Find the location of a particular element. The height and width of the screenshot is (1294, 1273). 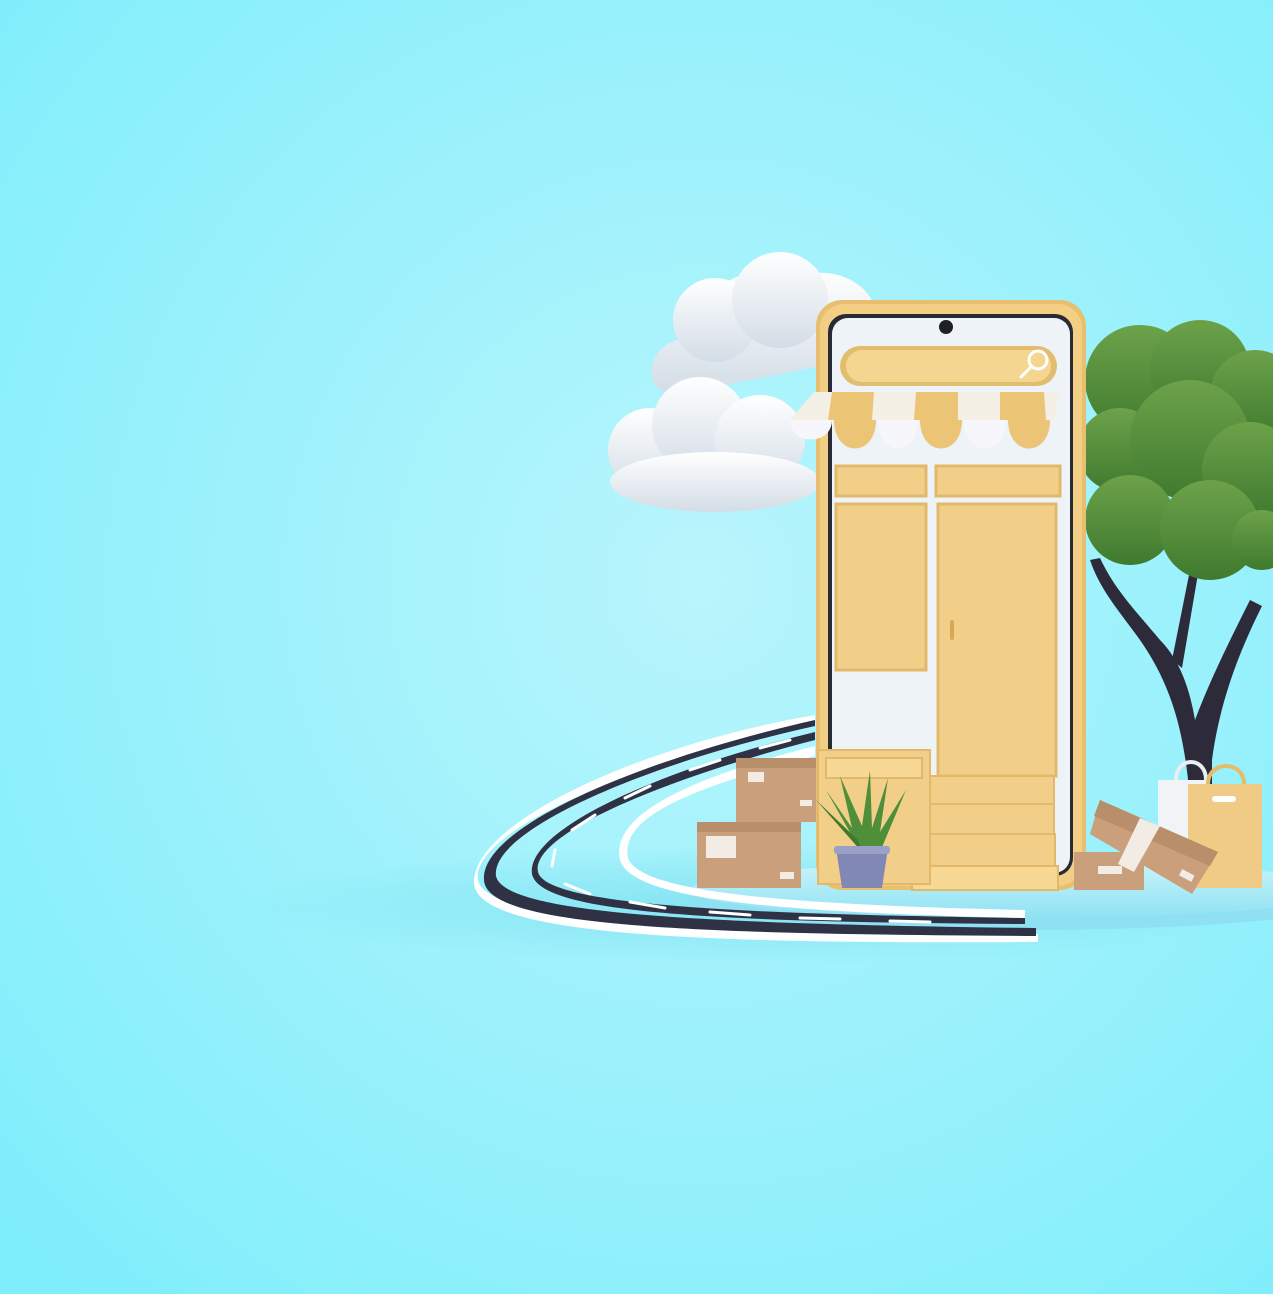

shop-window is located at coordinates (881, 587).